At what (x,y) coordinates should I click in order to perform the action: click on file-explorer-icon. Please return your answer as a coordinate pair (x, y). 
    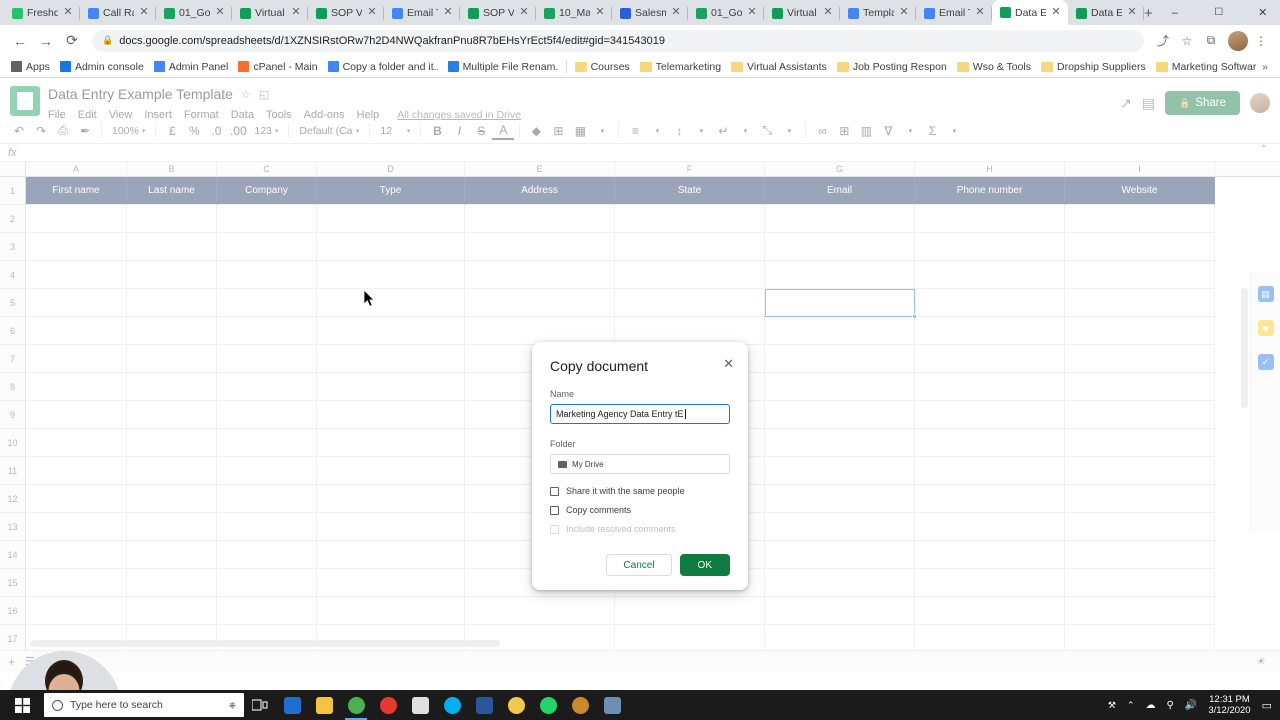
    Looking at the image, I should click on (324, 705).